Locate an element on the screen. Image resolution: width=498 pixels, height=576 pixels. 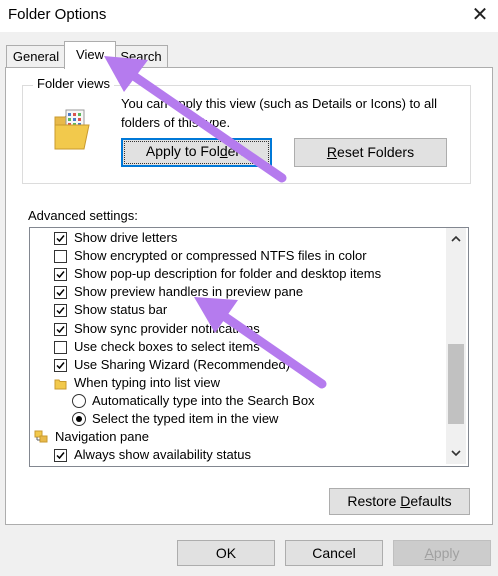
restore-defaults-label: Restore Defaults is located at coordinates (399, 501).